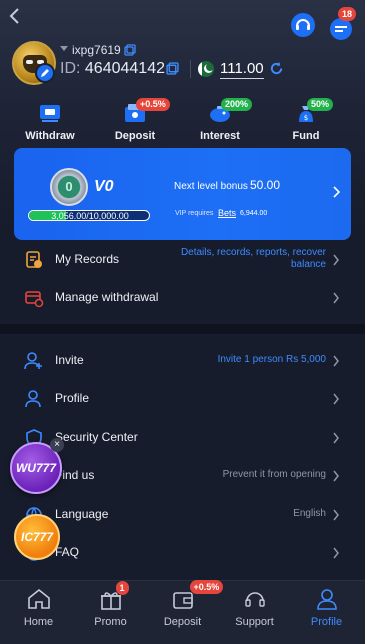 This screenshot has height=644, width=365. I want to click on nav-home: Home, so click(38, 612).